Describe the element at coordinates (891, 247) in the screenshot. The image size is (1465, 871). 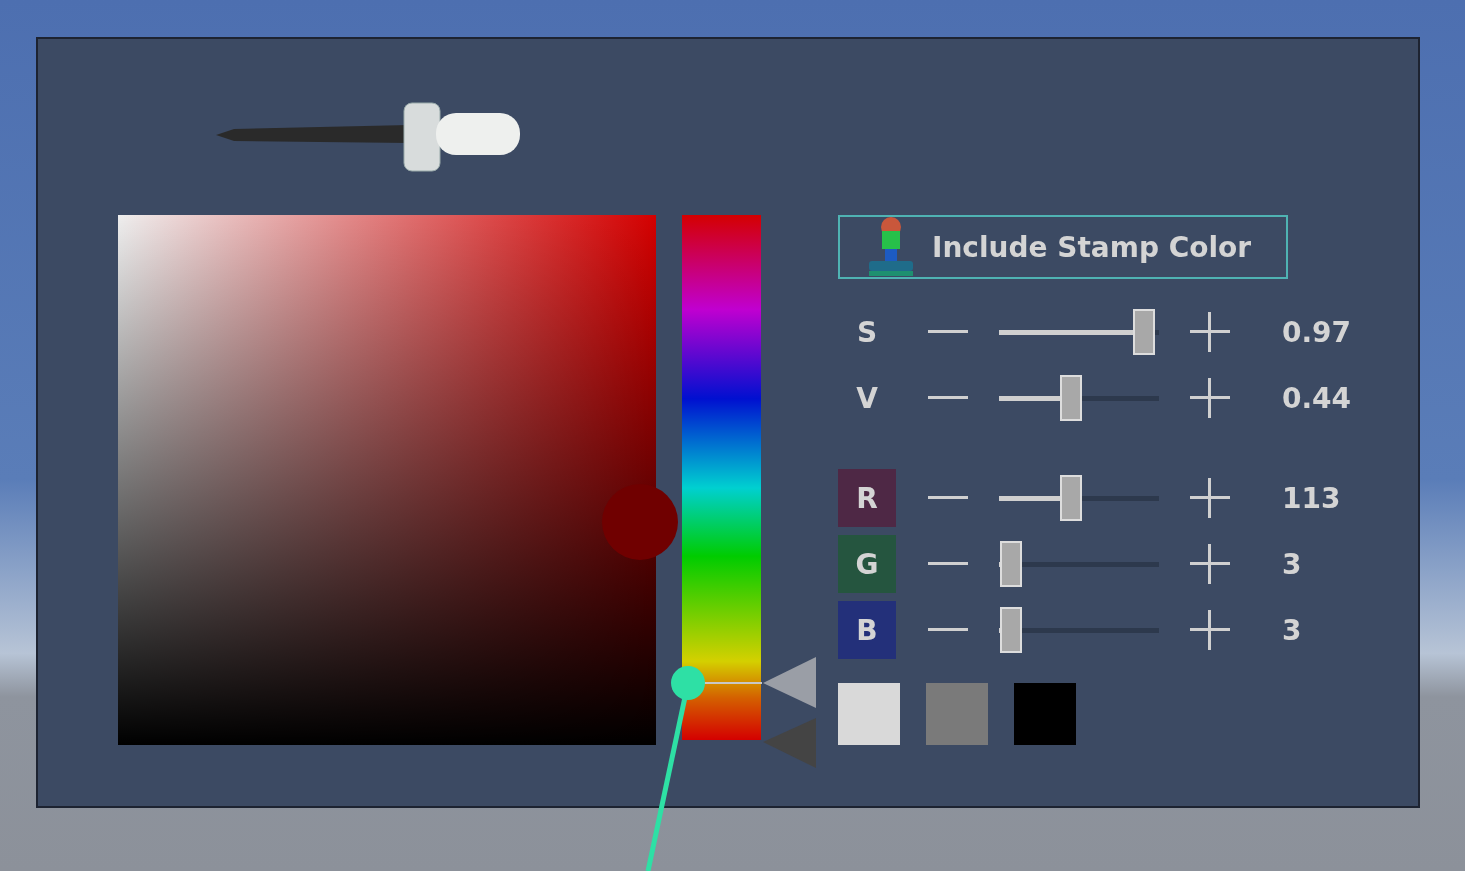
I see `stamp-icon` at that location.